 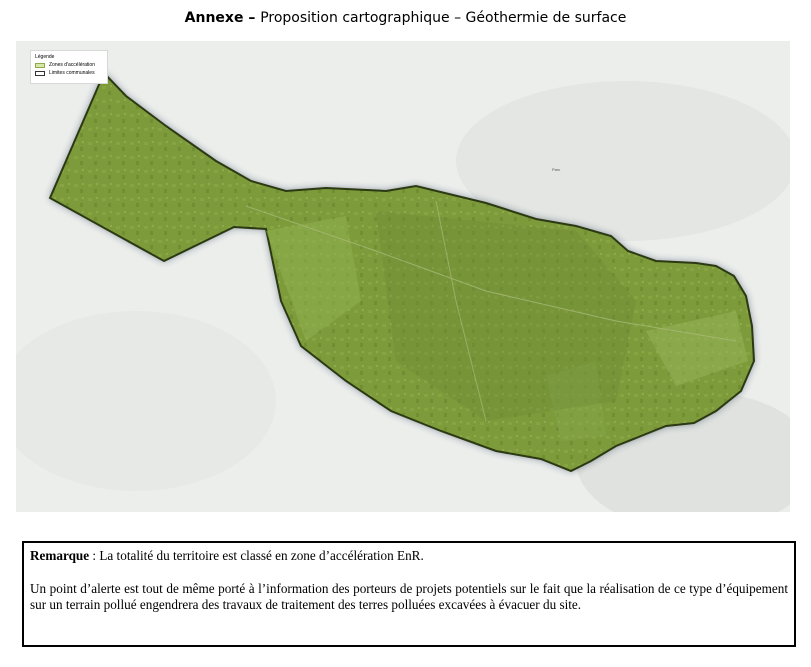 What do you see at coordinates (60, 555) in the screenshot?
I see `remark-label: Remarque` at bounding box center [60, 555].